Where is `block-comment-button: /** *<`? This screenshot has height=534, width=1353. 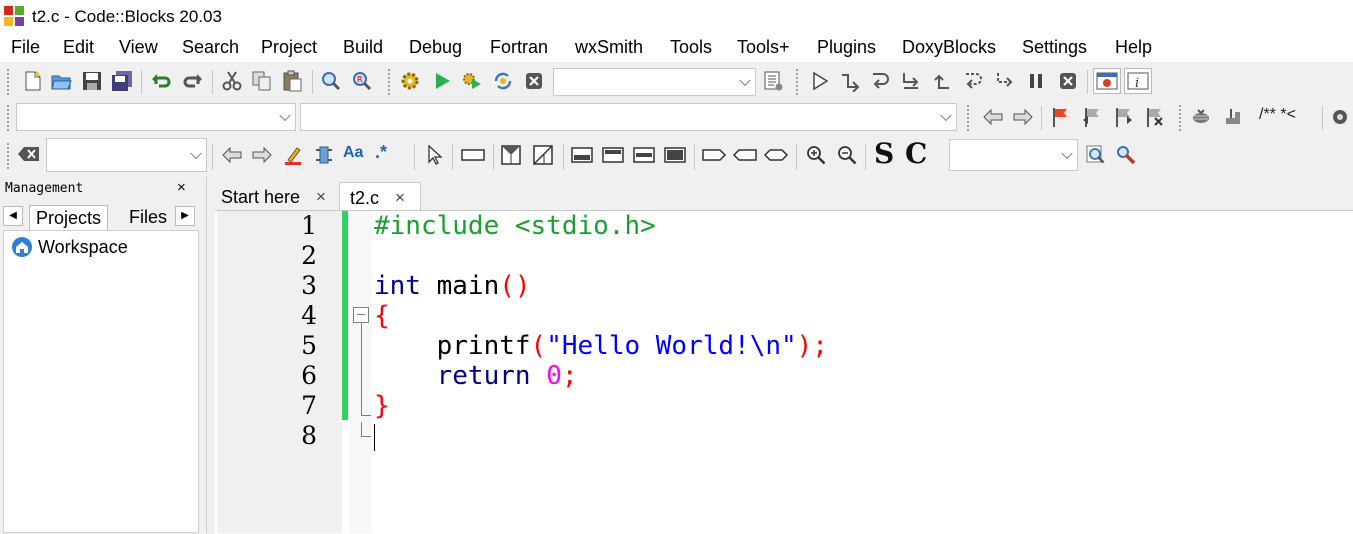
block-comment-button: /** *< is located at coordinates (1277, 115).